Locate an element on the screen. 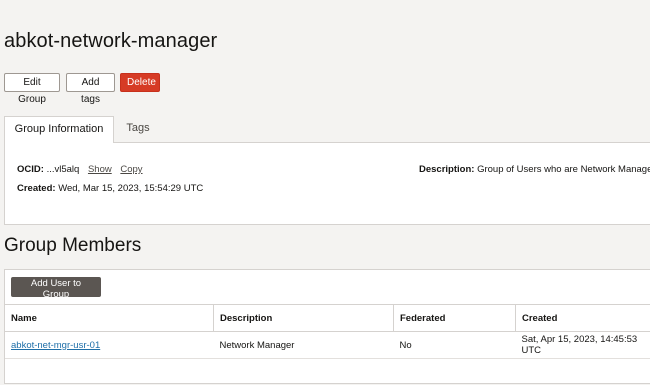 The width and height of the screenshot is (650, 385). ocid-row: OCID: ...vl5alq Show Copy is located at coordinates (80, 169).